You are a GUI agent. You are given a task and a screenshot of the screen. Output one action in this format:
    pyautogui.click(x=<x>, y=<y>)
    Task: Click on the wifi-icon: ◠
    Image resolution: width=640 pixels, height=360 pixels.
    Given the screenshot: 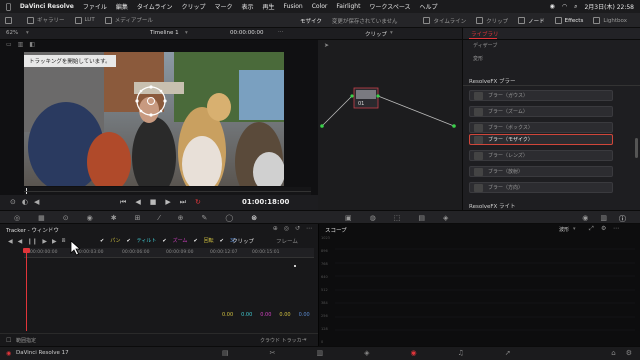 What is the action you would take?
    pyautogui.click(x=564, y=6)
    